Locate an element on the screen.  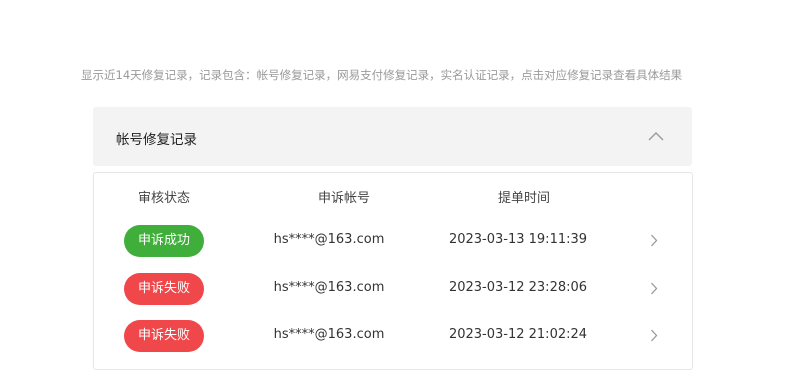
column-header-account: 申诉帐号 is located at coordinates (344, 198).